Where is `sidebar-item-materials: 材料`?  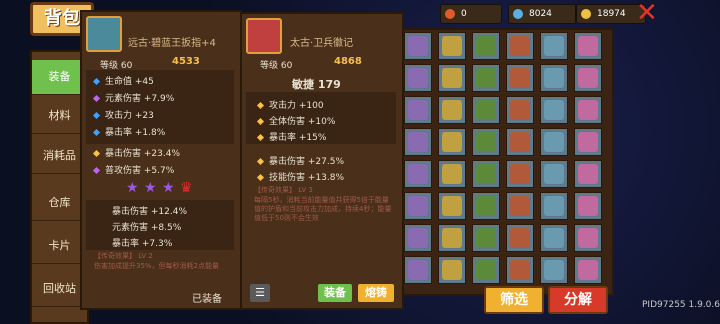 sidebar-item-materials: 材料 is located at coordinates (59, 116).